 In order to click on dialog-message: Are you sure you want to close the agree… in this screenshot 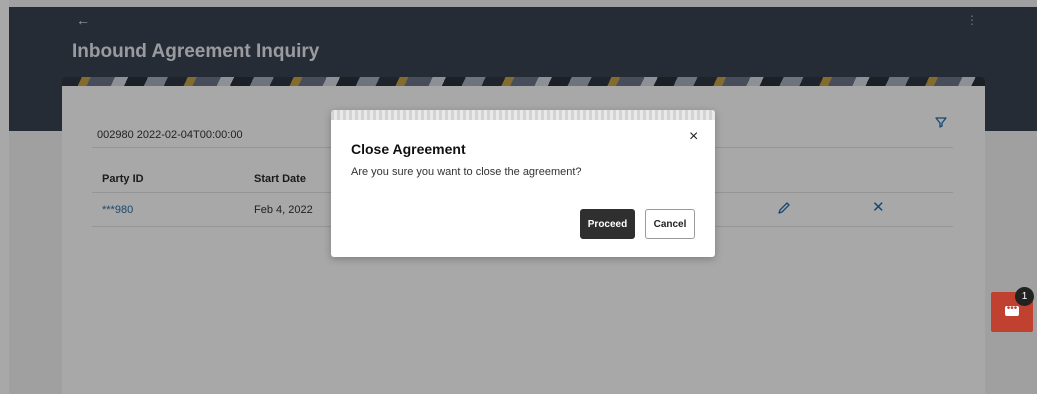, I will do `click(466, 172)`.